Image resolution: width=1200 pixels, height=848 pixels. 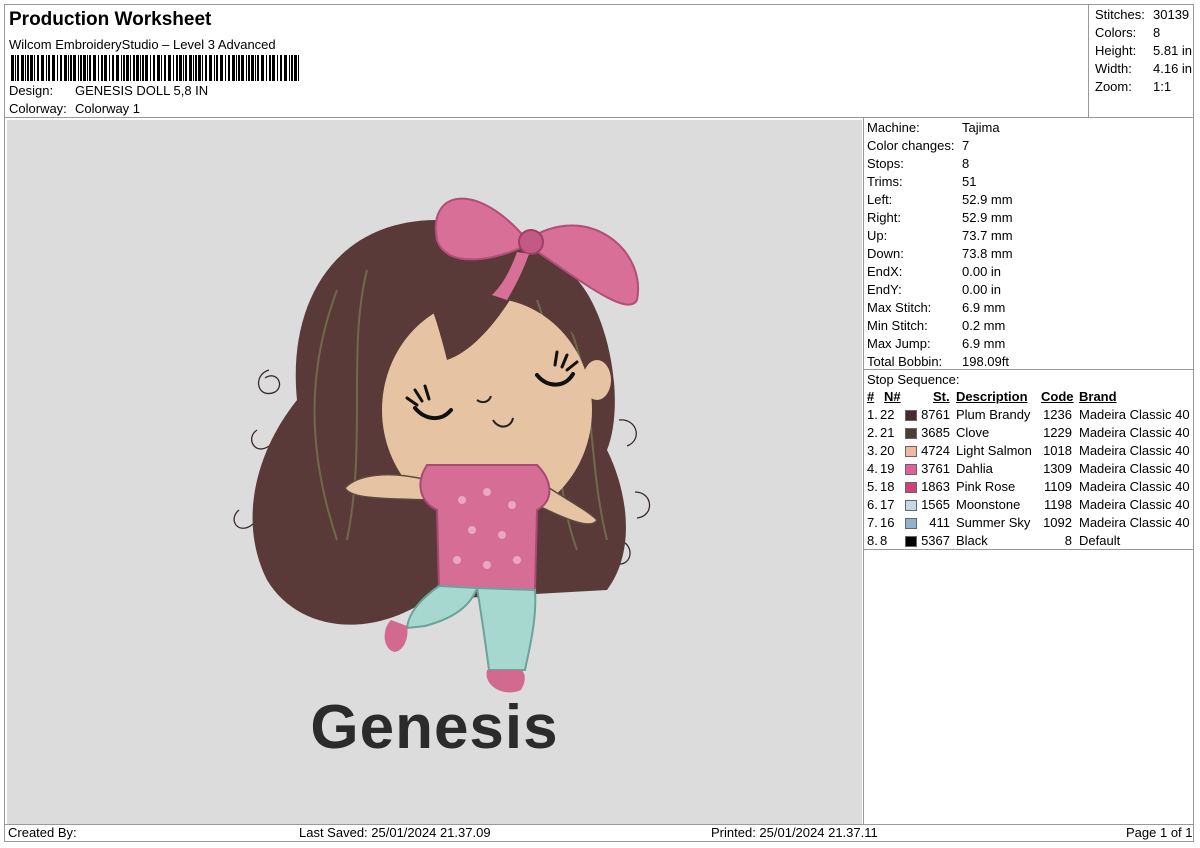 What do you see at coordinates (110, 19) in the screenshot?
I see `page-title: Production Worksheet` at bounding box center [110, 19].